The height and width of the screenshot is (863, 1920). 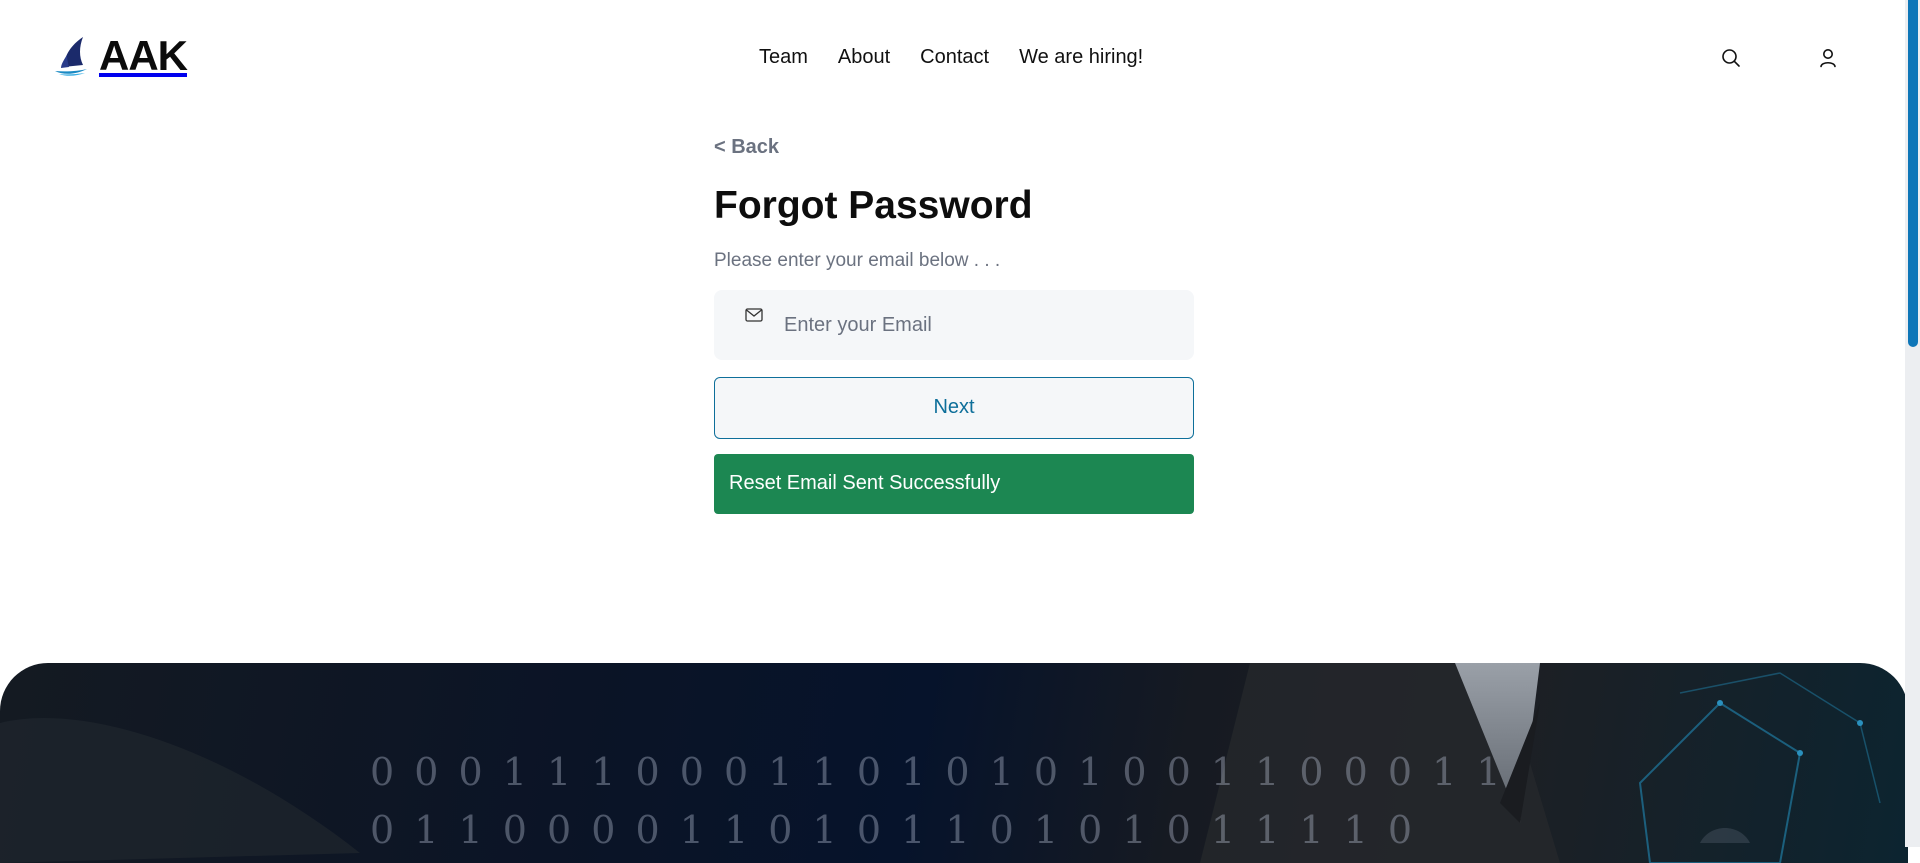 I want to click on email-field-container, so click(x=954, y=325).